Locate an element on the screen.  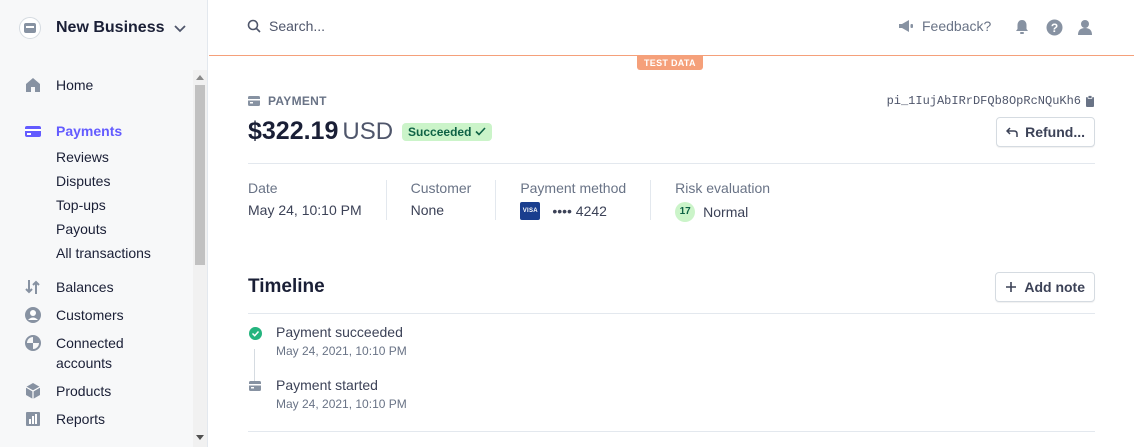
sidebar-subitem-payouts: Payouts is located at coordinates (81, 229).